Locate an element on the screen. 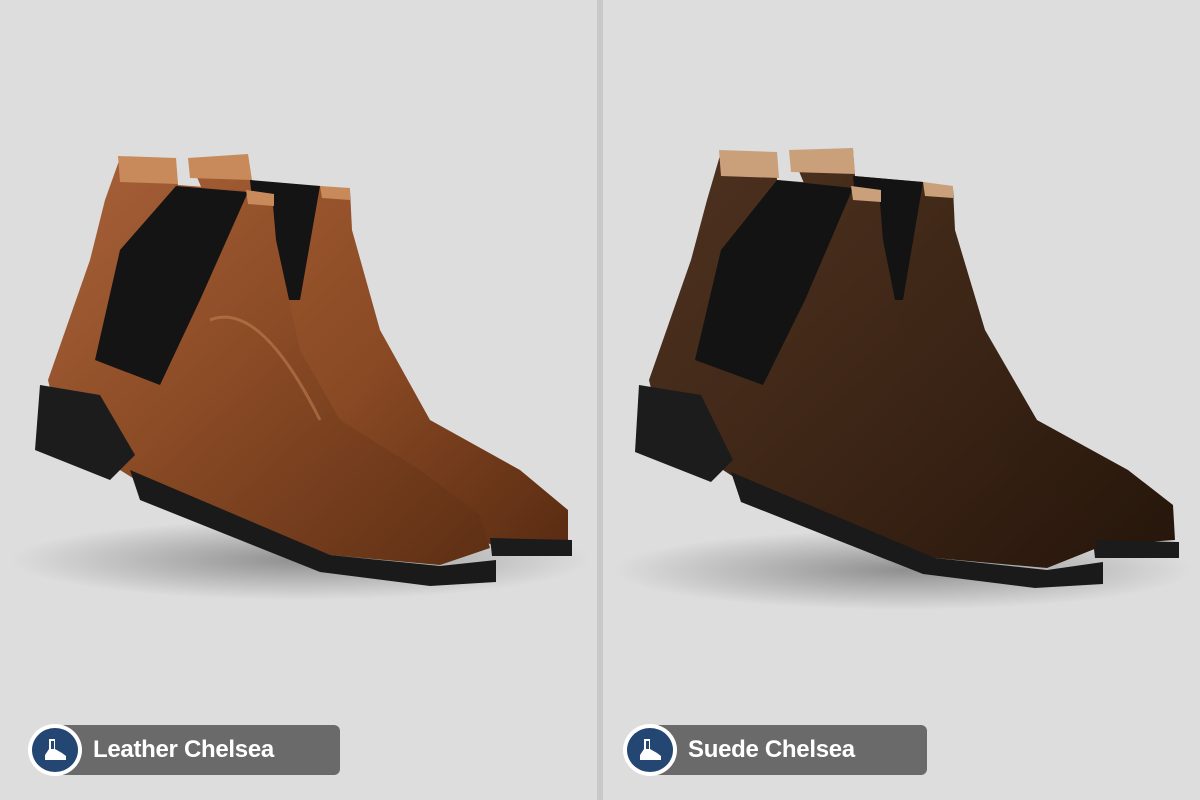  label-pill: Leather Chelsea is located at coordinates (198, 750).